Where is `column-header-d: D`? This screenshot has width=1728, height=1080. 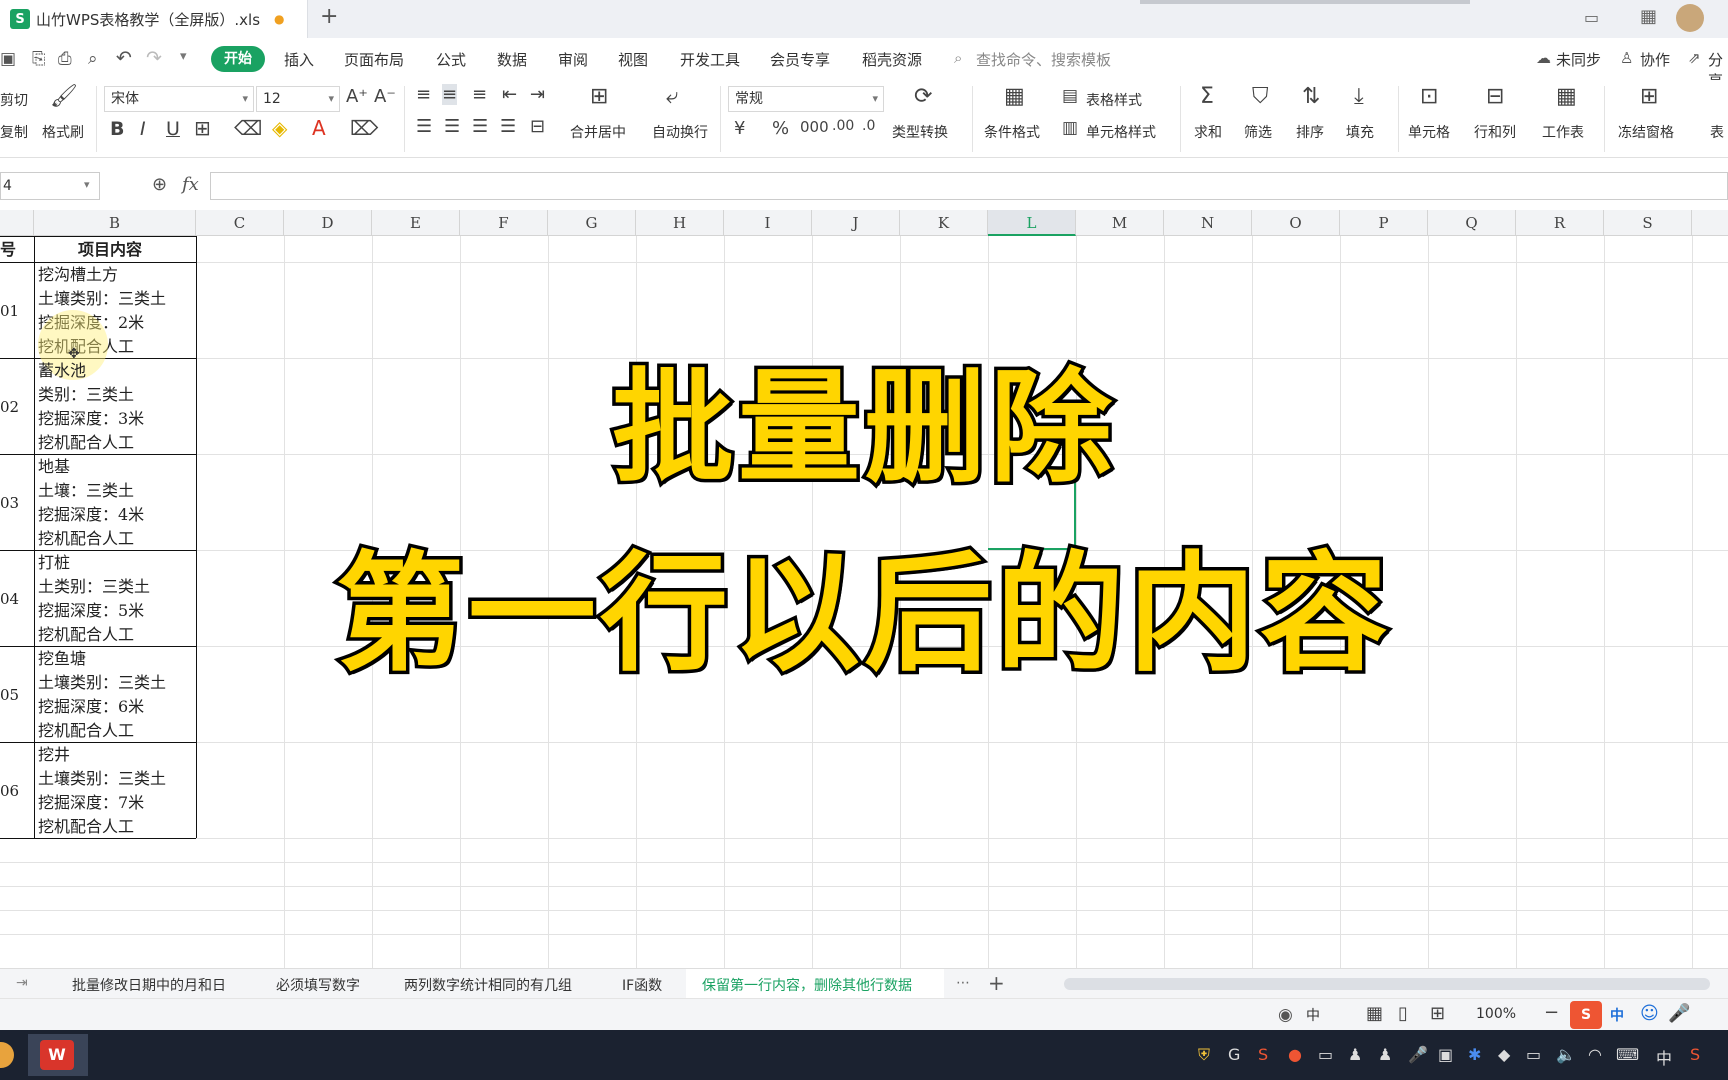
column-header-d: D is located at coordinates (328, 223).